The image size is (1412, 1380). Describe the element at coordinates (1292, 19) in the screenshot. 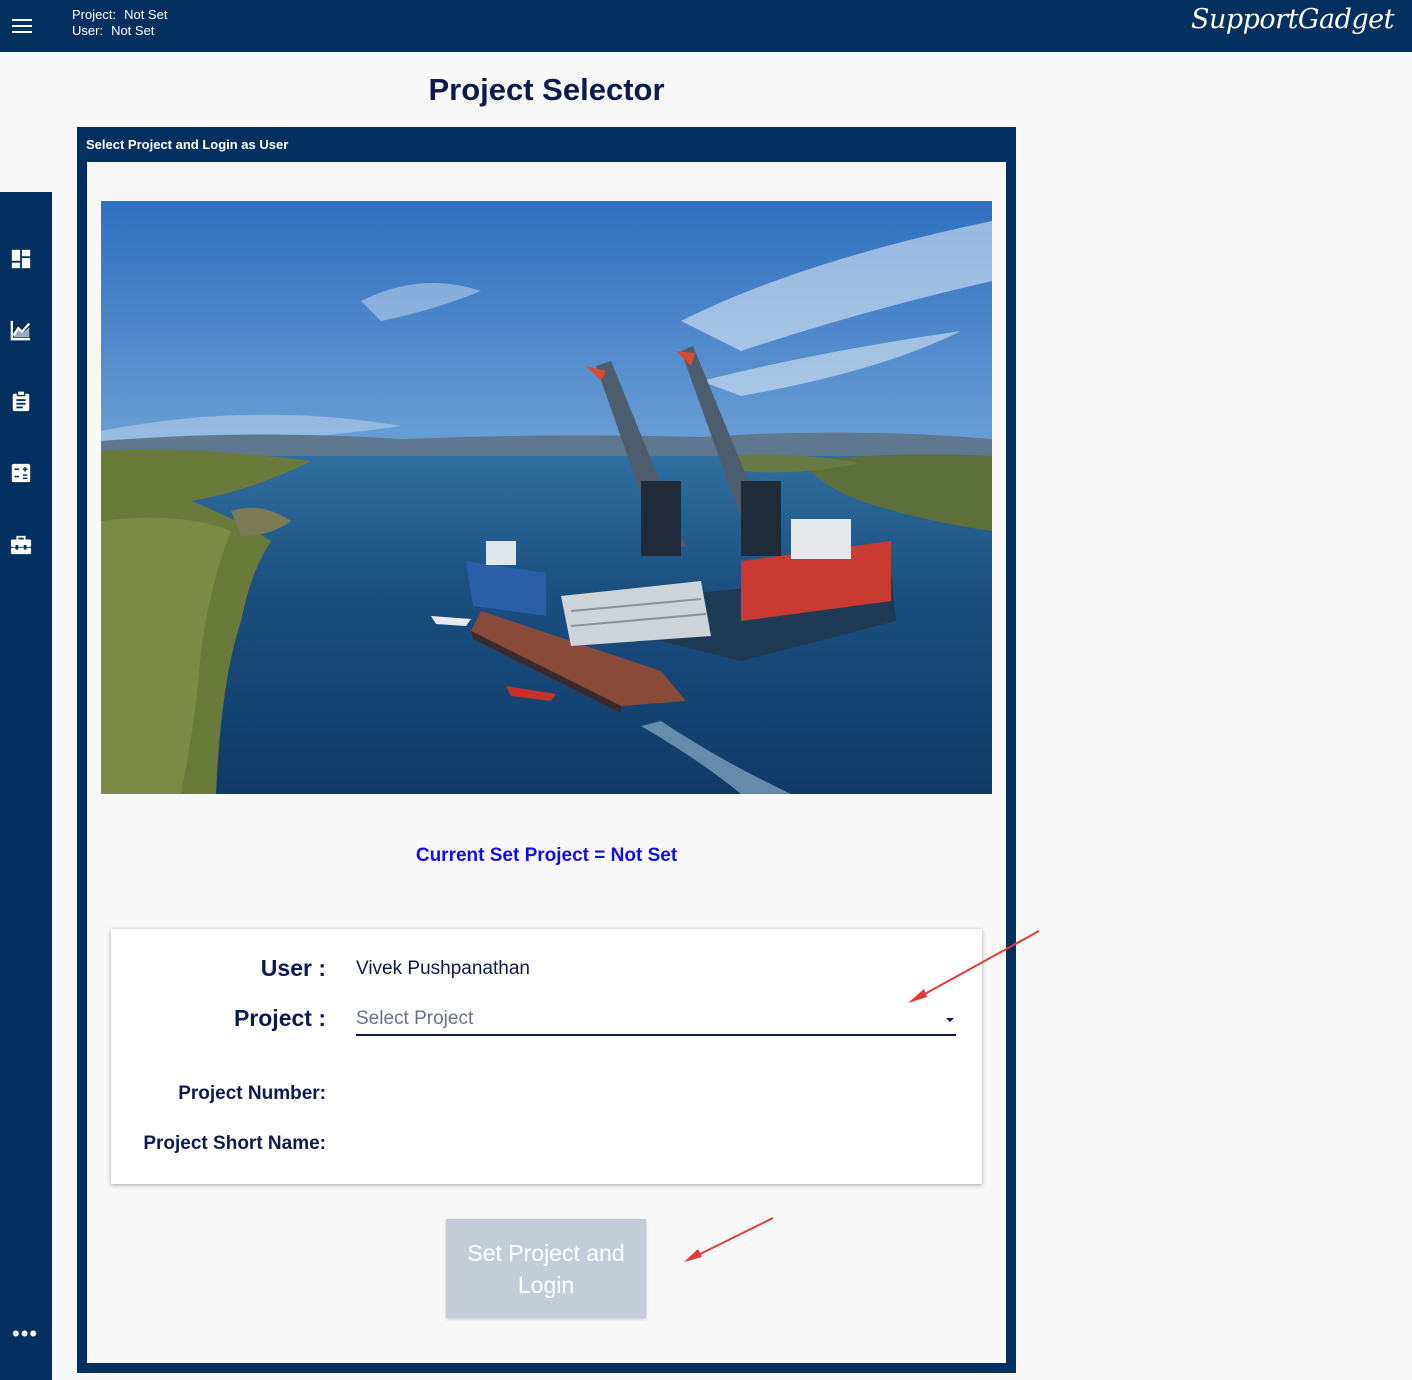

I see `brand-logo: SupportGadget` at that location.